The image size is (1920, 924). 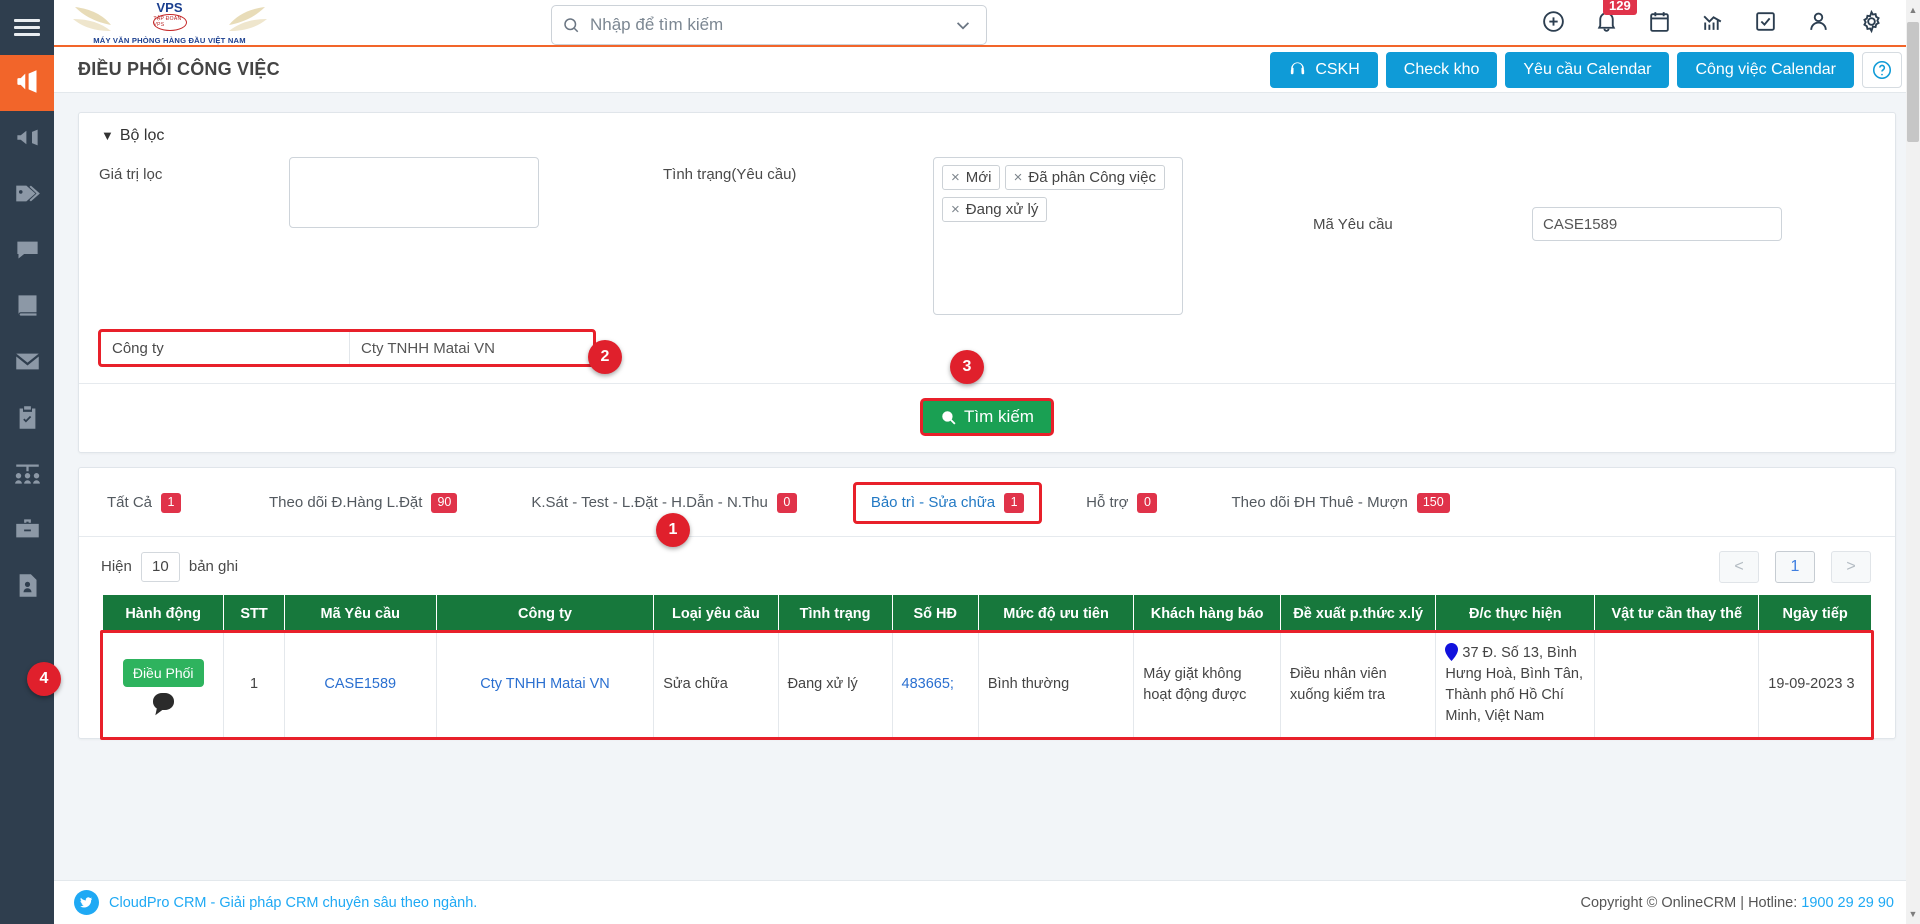 I want to click on sidebar-item-briefcase, so click(x=27, y=531).